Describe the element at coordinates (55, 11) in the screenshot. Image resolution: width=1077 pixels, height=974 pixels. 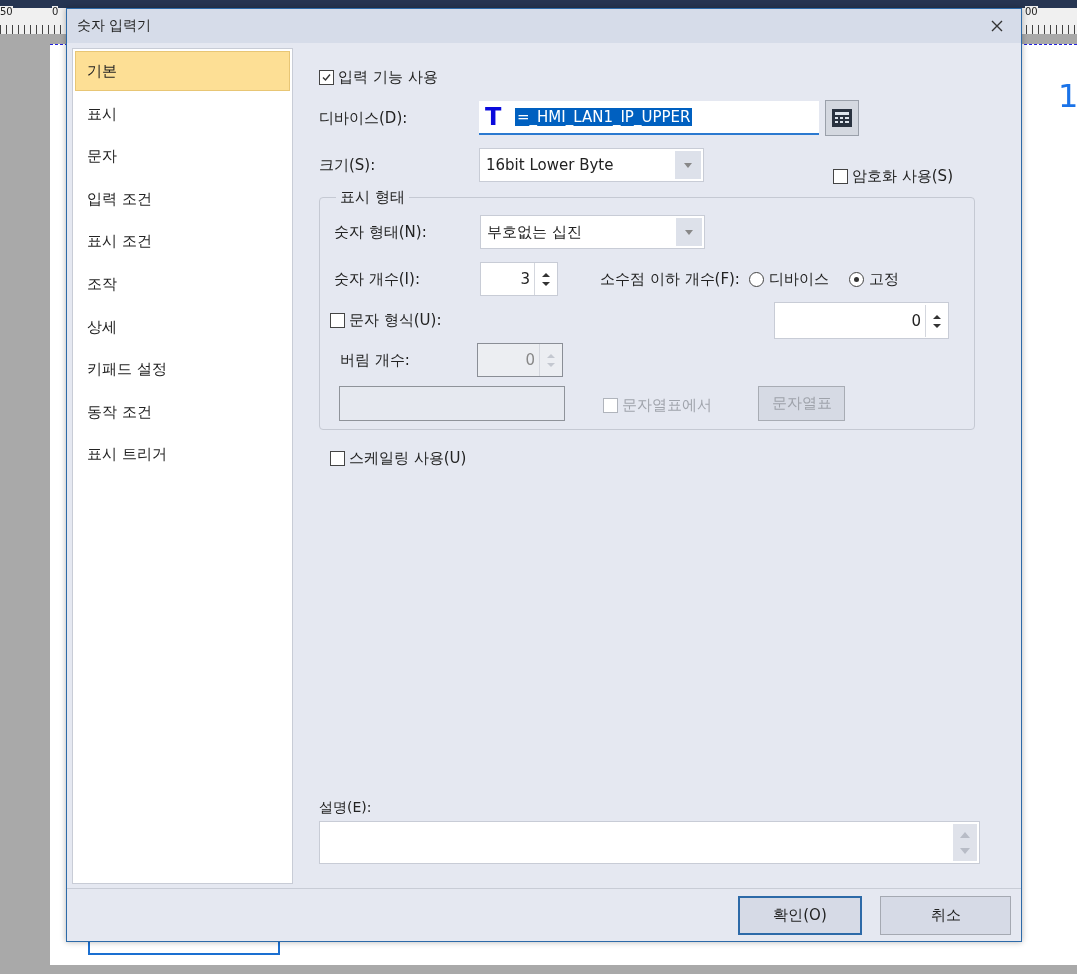
I see `ruler-label: 0` at that location.